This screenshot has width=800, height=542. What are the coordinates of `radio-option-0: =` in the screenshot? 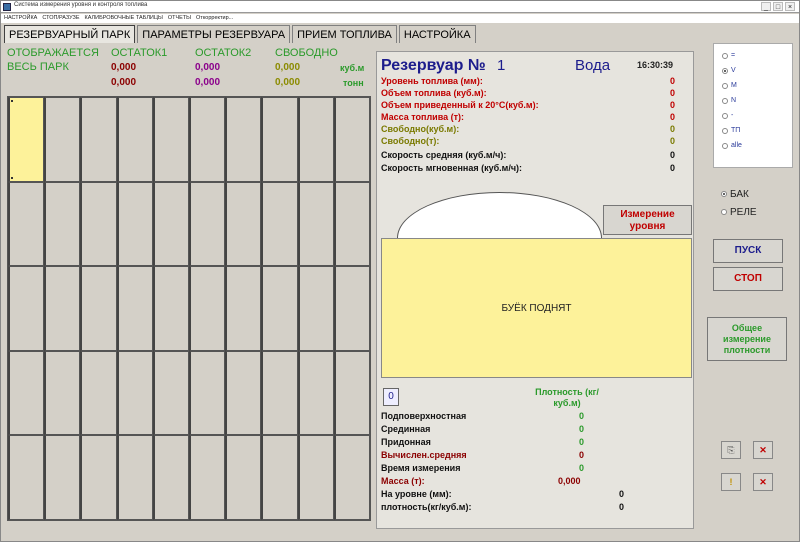 It's located at (757, 55).